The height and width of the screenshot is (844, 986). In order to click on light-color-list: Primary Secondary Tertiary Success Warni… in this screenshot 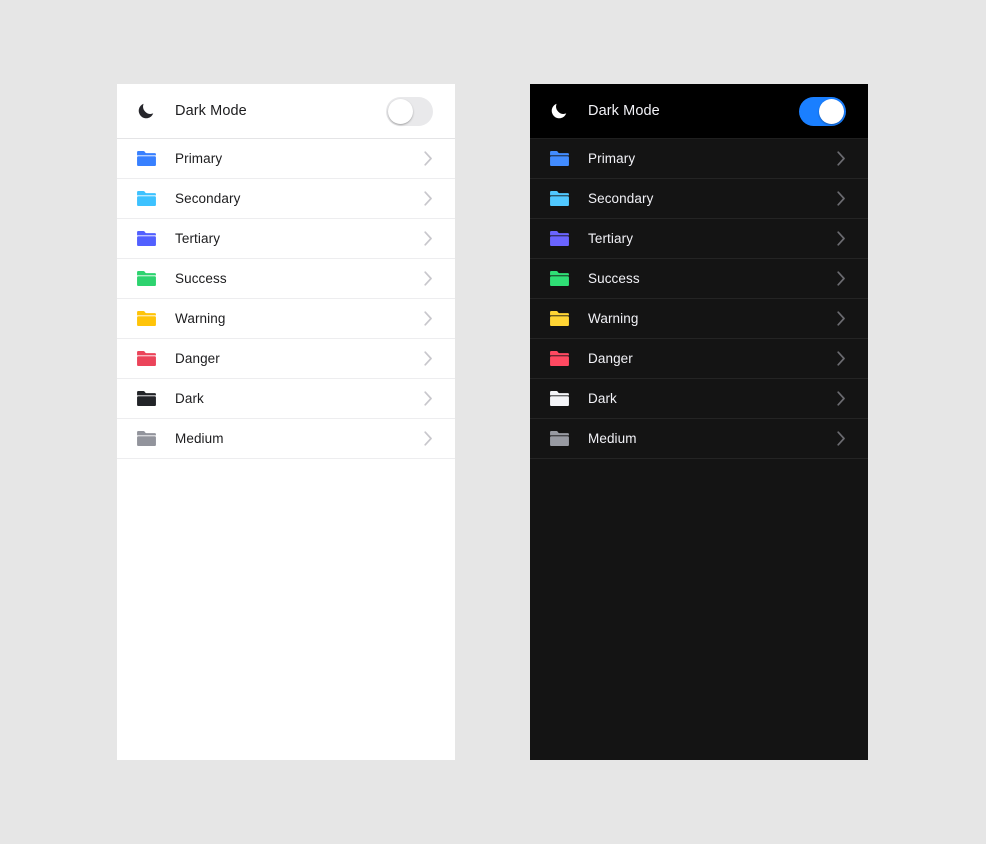, I will do `click(286, 299)`.